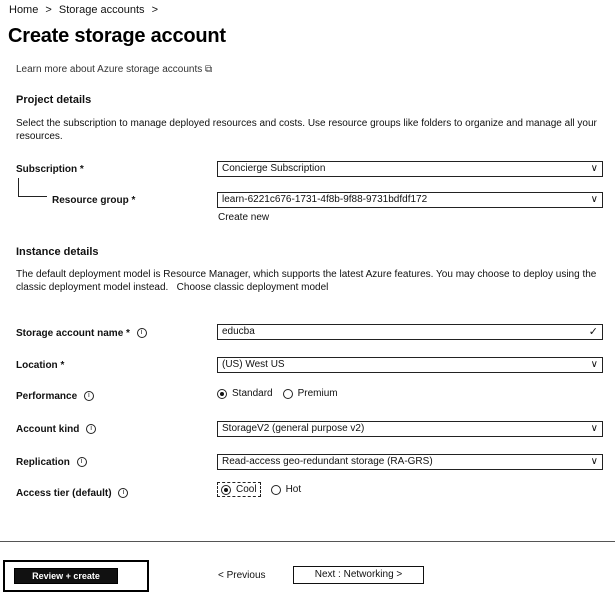 The height and width of the screenshot is (598, 615). I want to click on breadcrumb-home: Home, so click(23, 10).